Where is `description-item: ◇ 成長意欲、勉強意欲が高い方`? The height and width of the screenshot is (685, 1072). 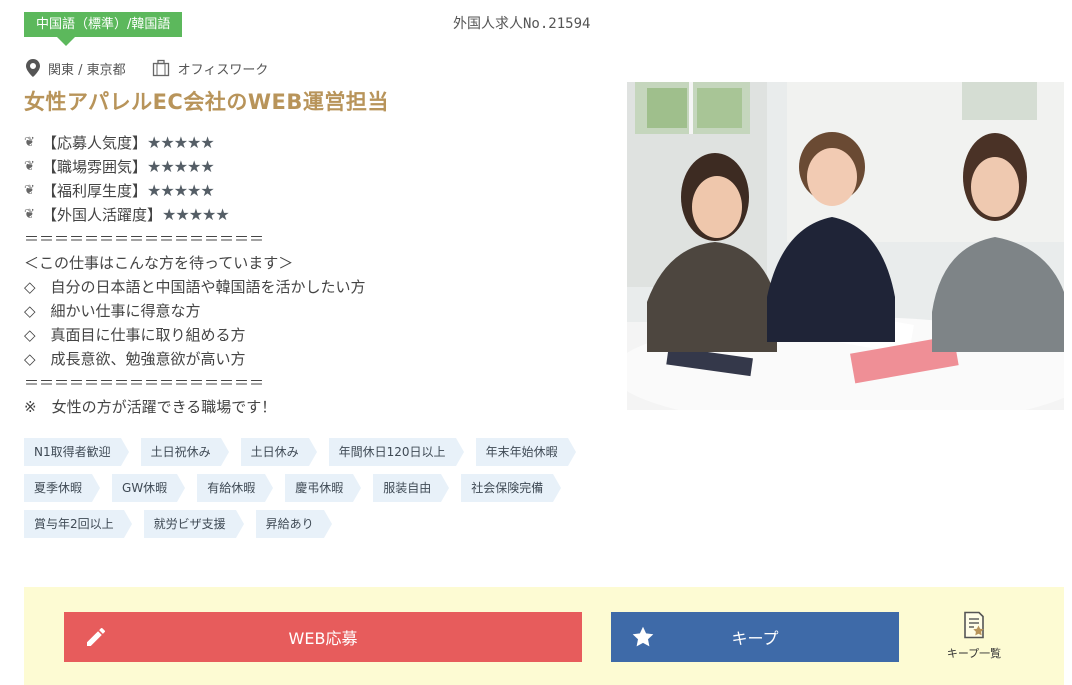
description-item: ◇ 成長意欲、勉強意欲が高い方 is located at coordinates (135, 359).